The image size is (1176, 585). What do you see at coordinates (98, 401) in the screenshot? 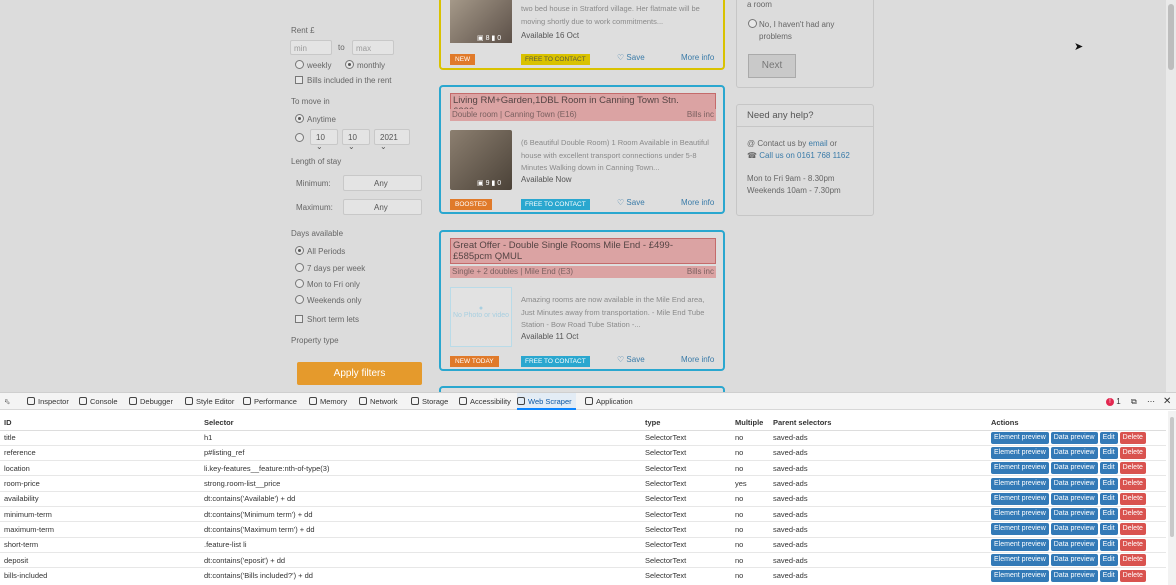
I see `tab-console: Console` at bounding box center [98, 401].